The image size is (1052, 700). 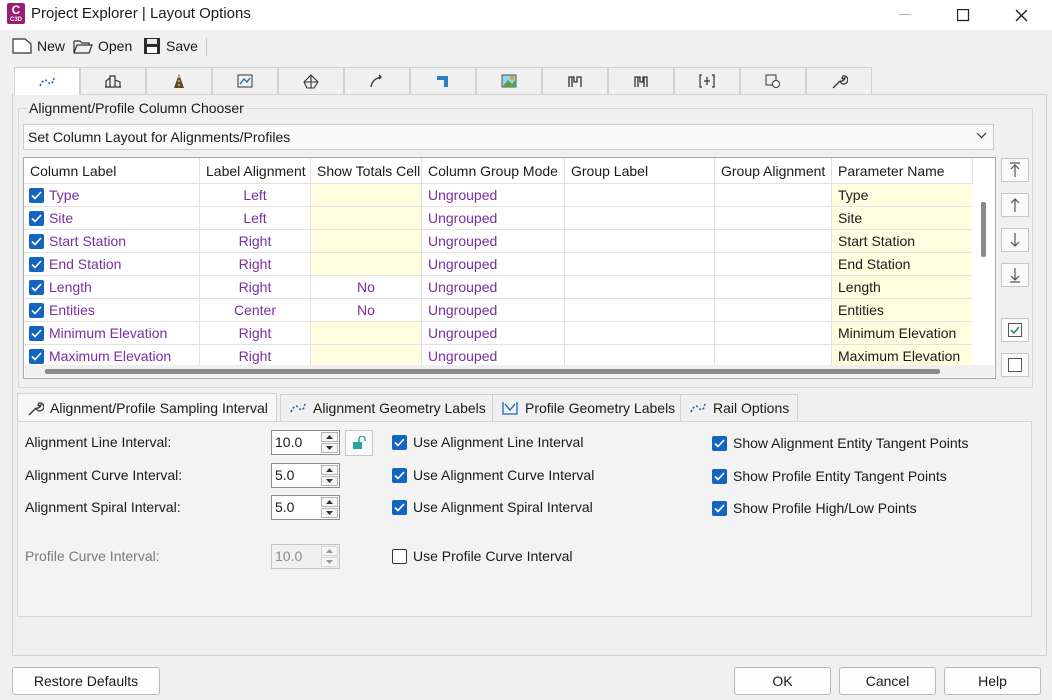 What do you see at coordinates (311, 80) in the screenshot?
I see `tab-surfaces` at bounding box center [311, 80].